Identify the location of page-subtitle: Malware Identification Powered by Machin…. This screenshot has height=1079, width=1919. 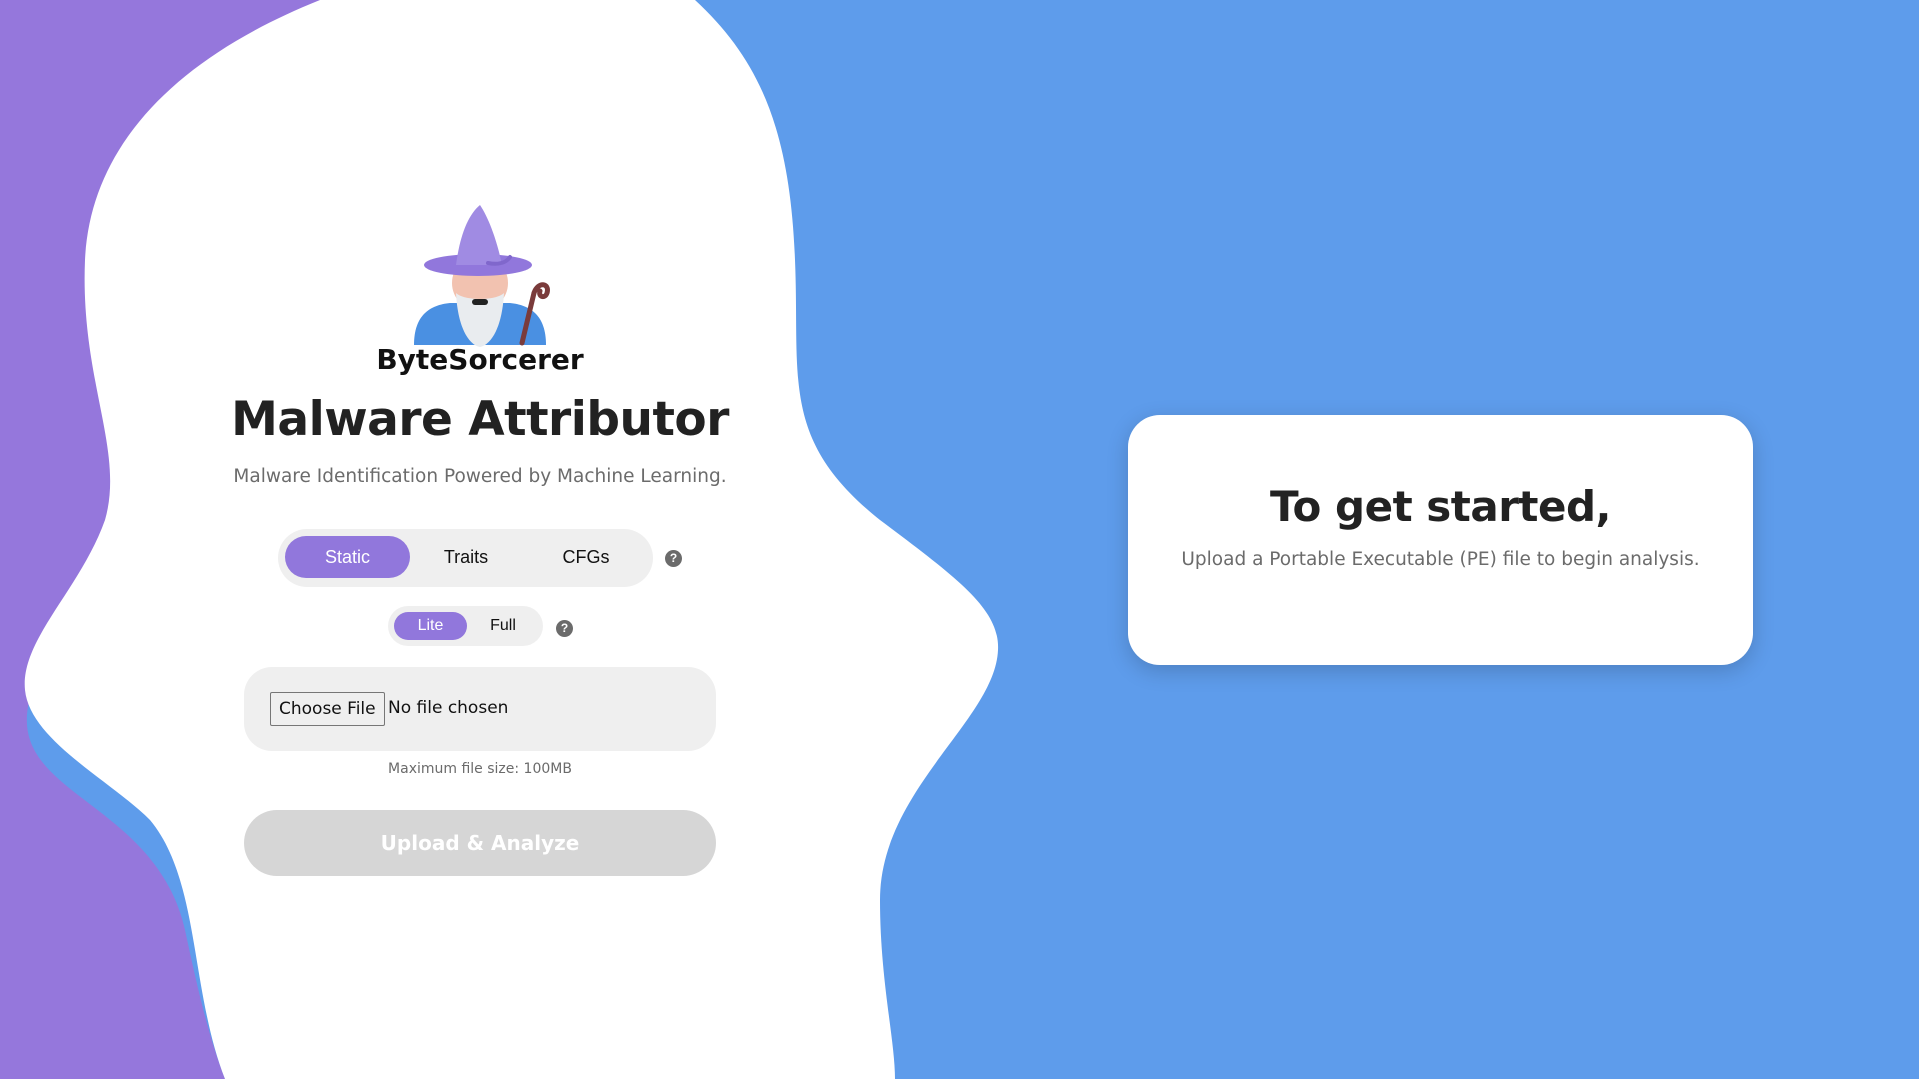
(480, 476).